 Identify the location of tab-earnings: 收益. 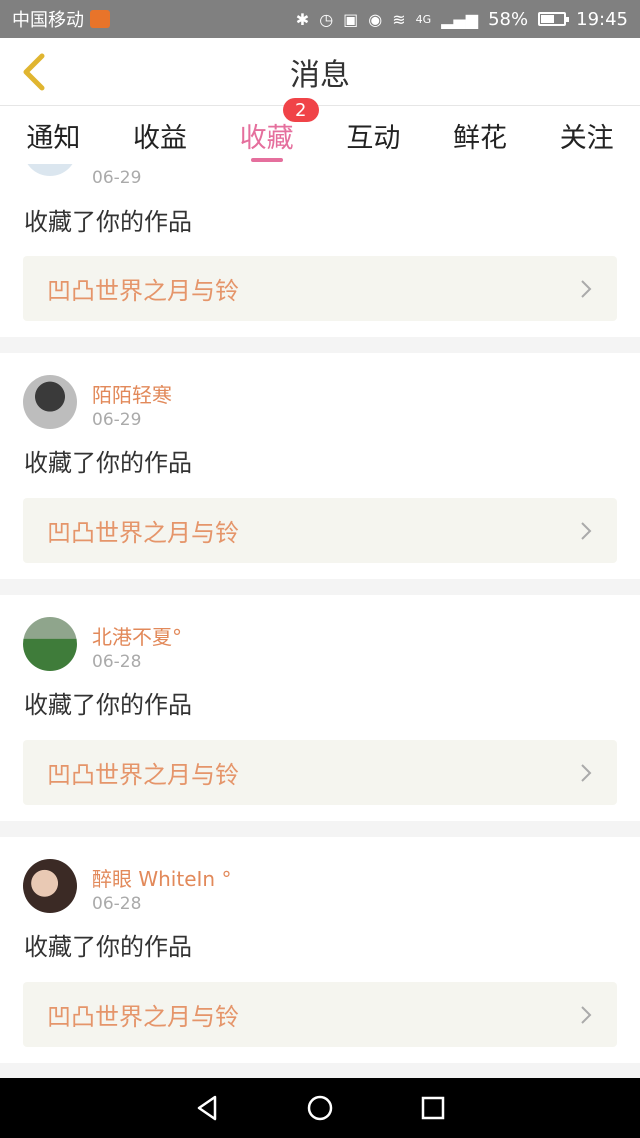
(160, 135).